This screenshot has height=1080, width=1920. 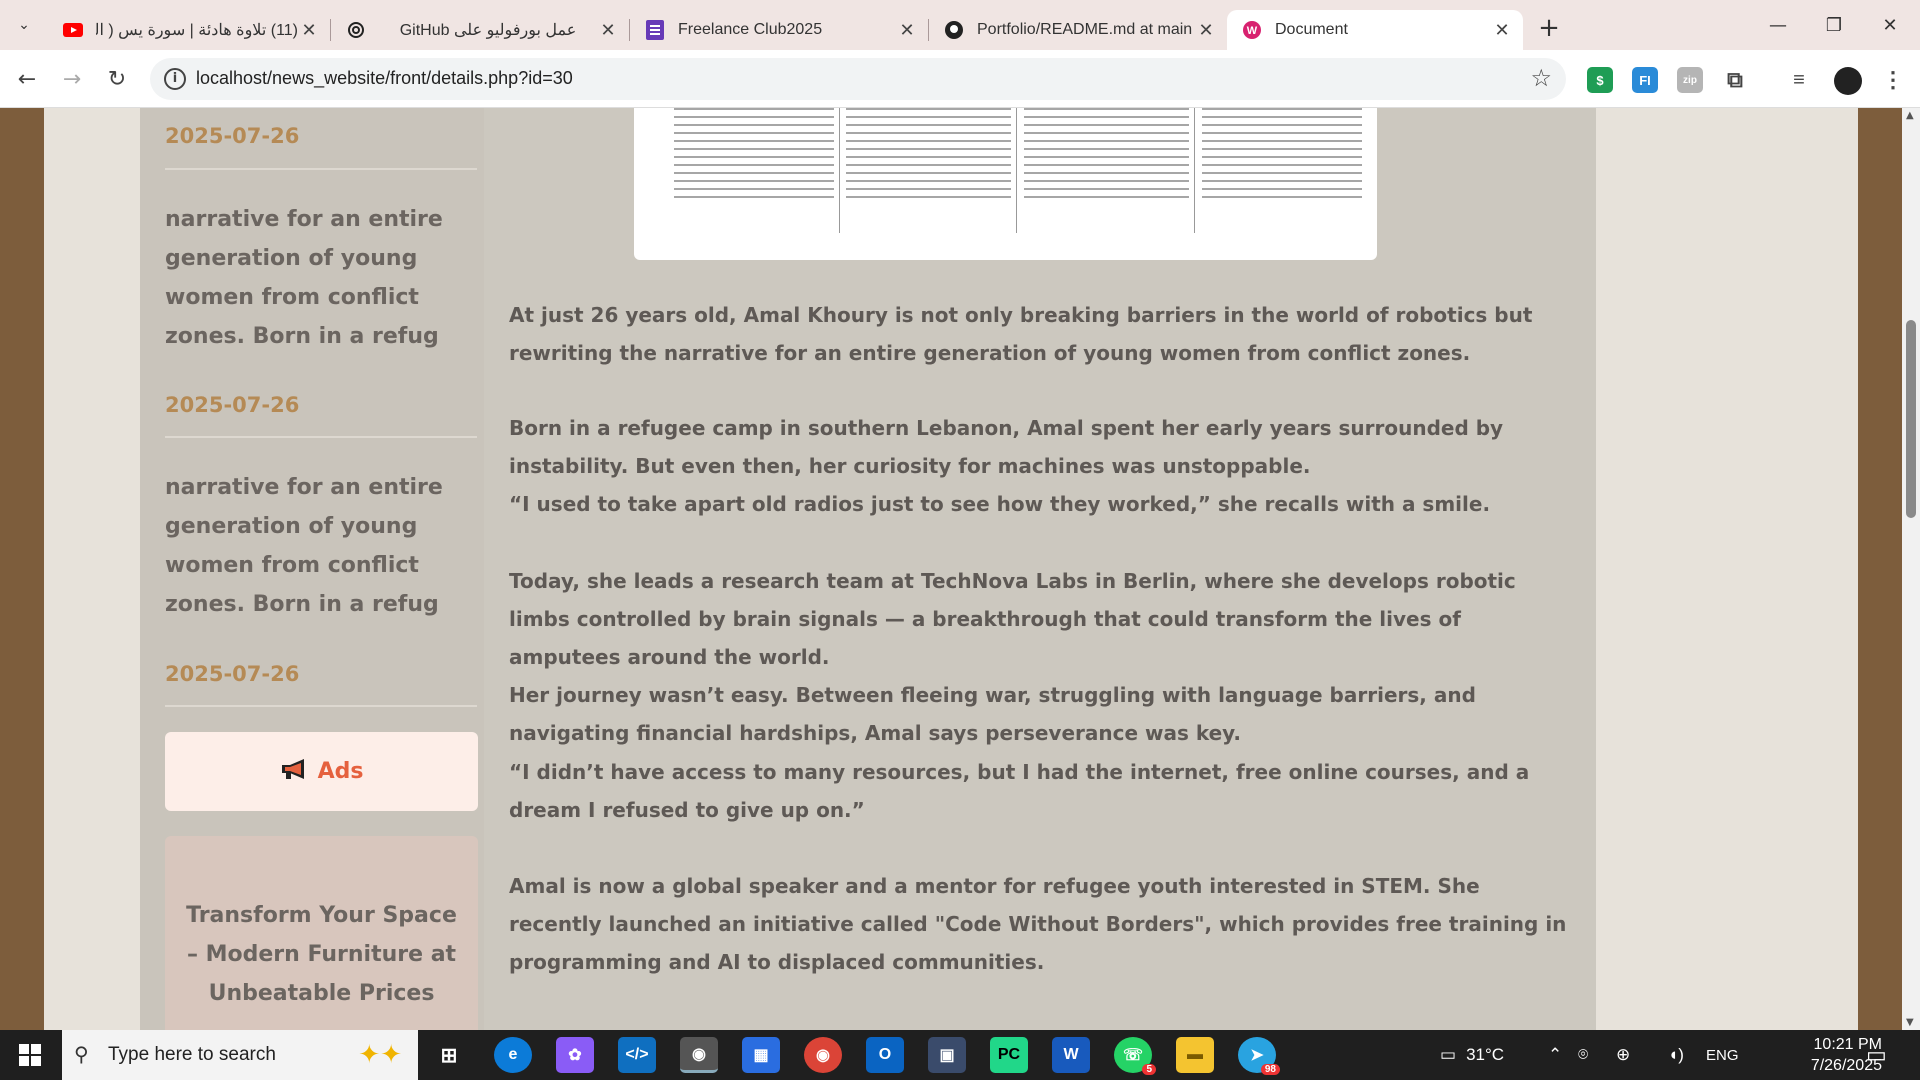 I want to click on clock: 10:21 PM 7/26/2025, so click(x=1824, y=1055).